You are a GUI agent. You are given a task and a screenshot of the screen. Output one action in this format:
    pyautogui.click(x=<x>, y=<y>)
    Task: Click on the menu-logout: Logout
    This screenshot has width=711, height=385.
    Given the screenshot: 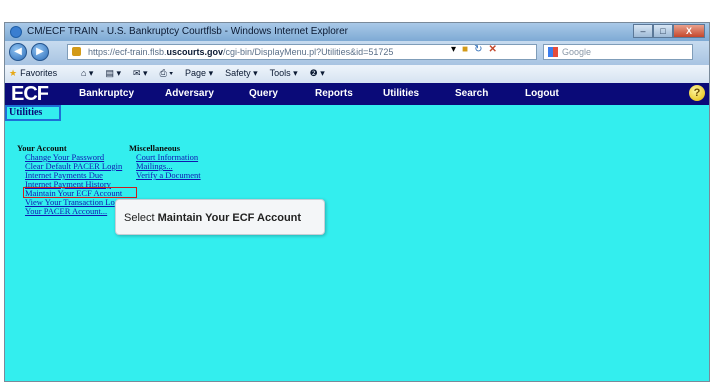 What is the action you would take?
    pyautogui.click(x=542, y=93)
    